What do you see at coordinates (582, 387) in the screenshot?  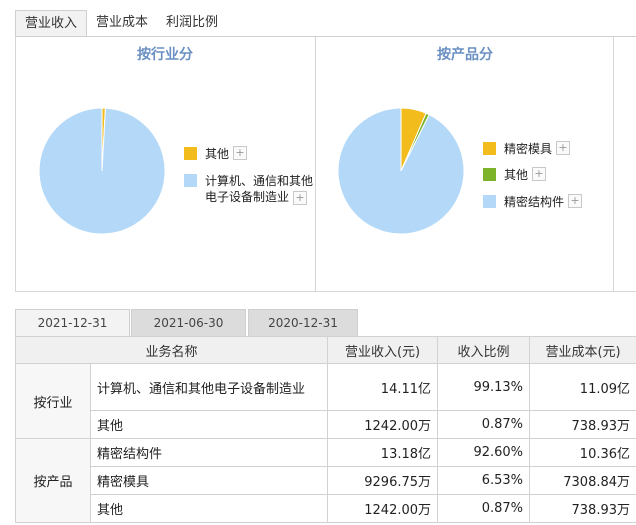 I see `cell-cost: 11.09亿` at bounding box center [582, 387].